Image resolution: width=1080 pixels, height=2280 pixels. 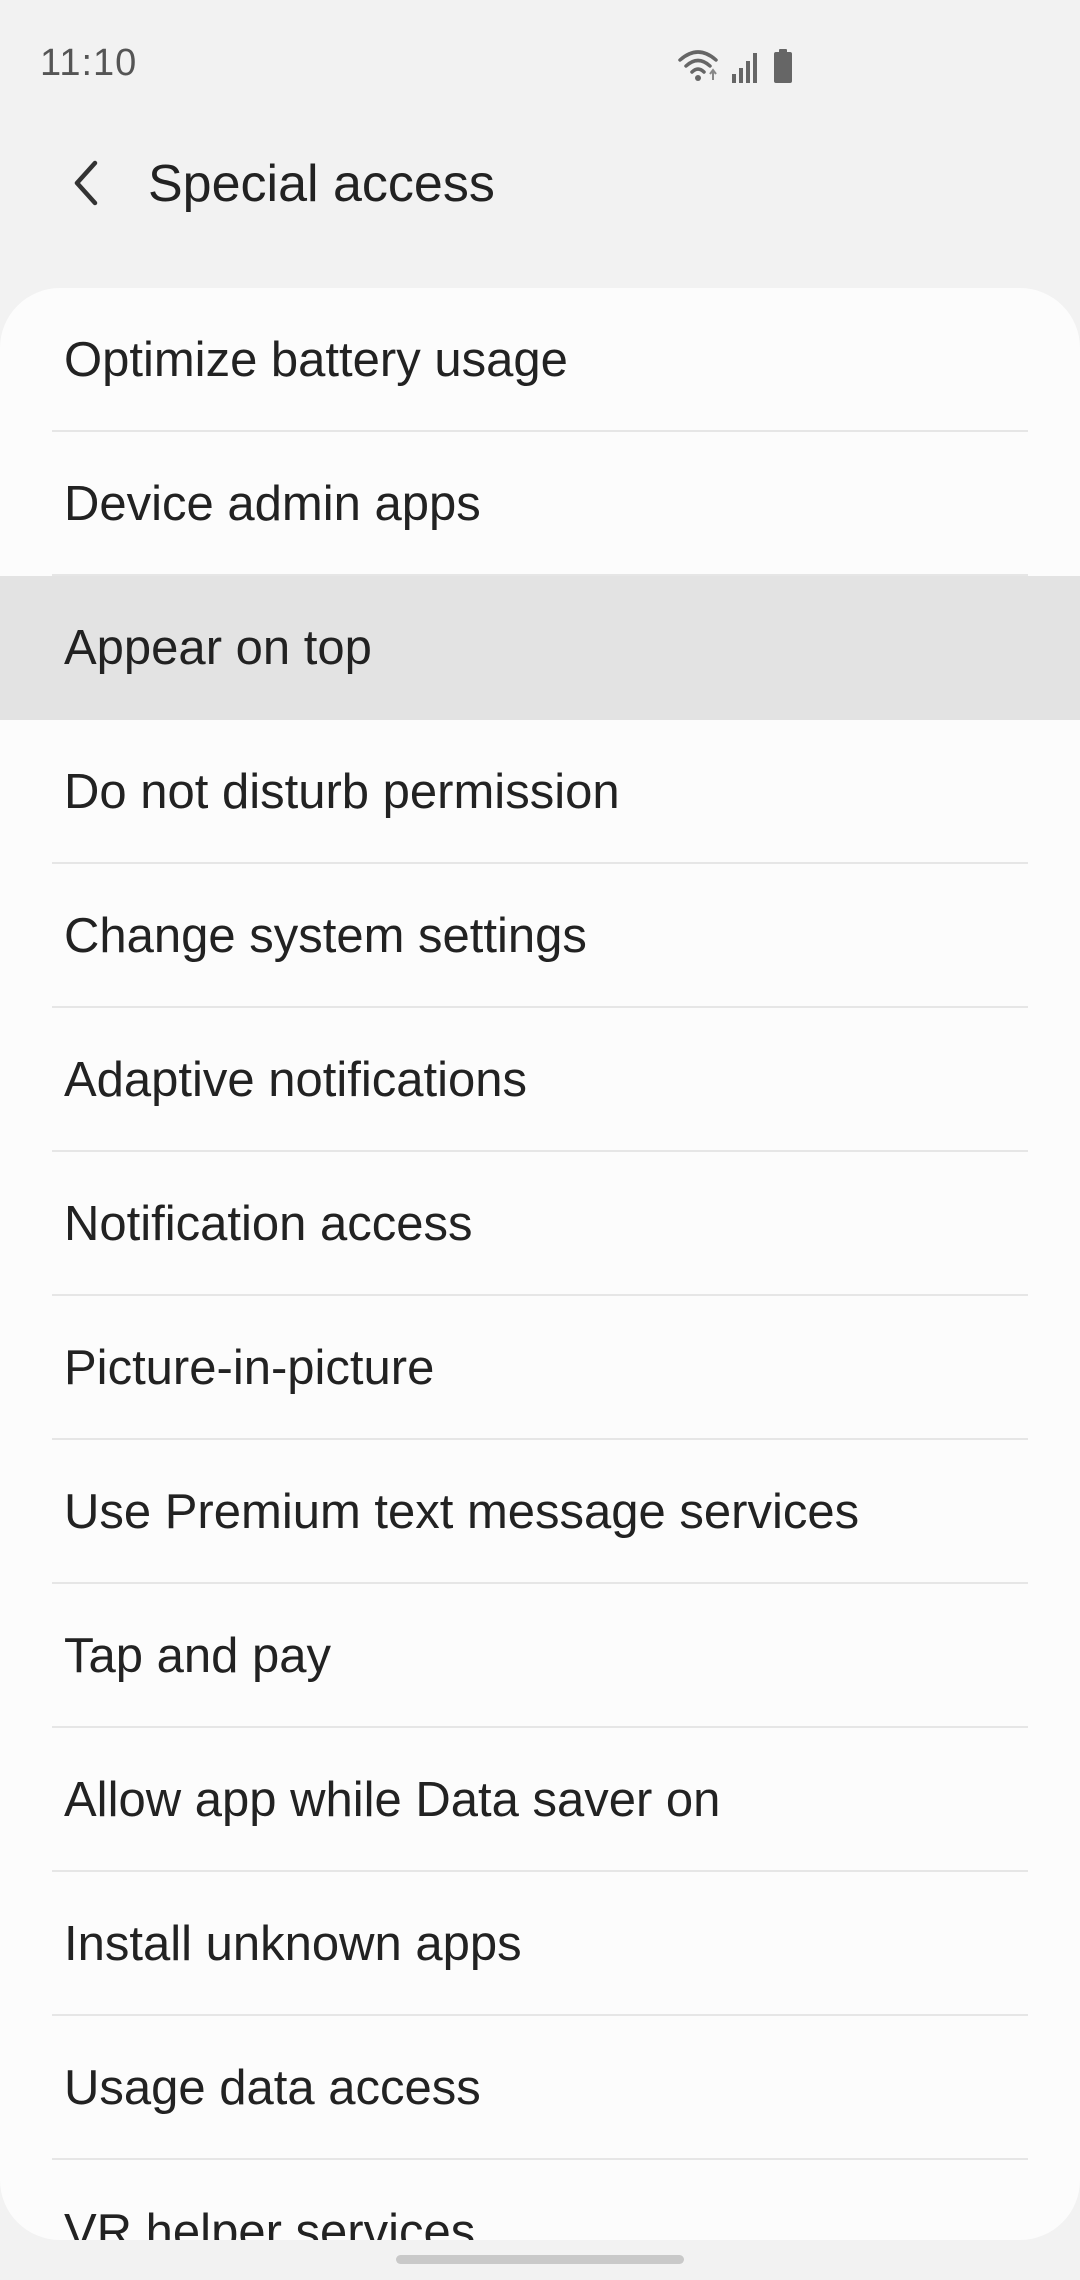 I want to click on list-item-adaptive-notifications: Adaptive notifications, so click(x=540, y=1080).